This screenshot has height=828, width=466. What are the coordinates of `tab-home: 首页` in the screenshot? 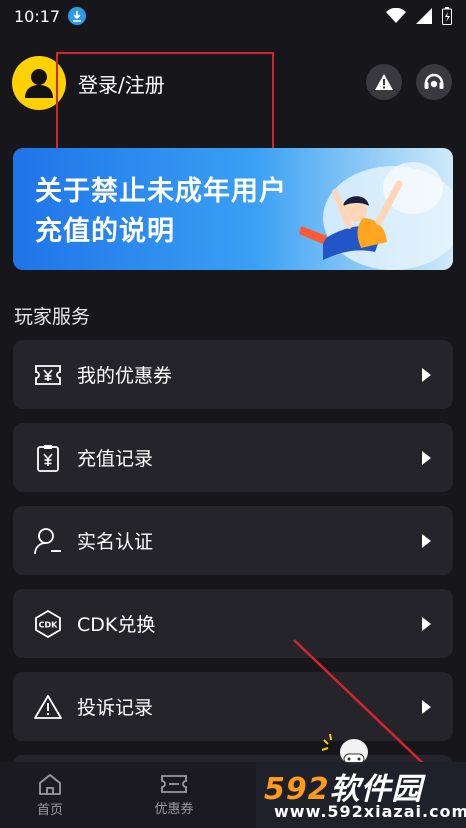 It's located at (50, 795).